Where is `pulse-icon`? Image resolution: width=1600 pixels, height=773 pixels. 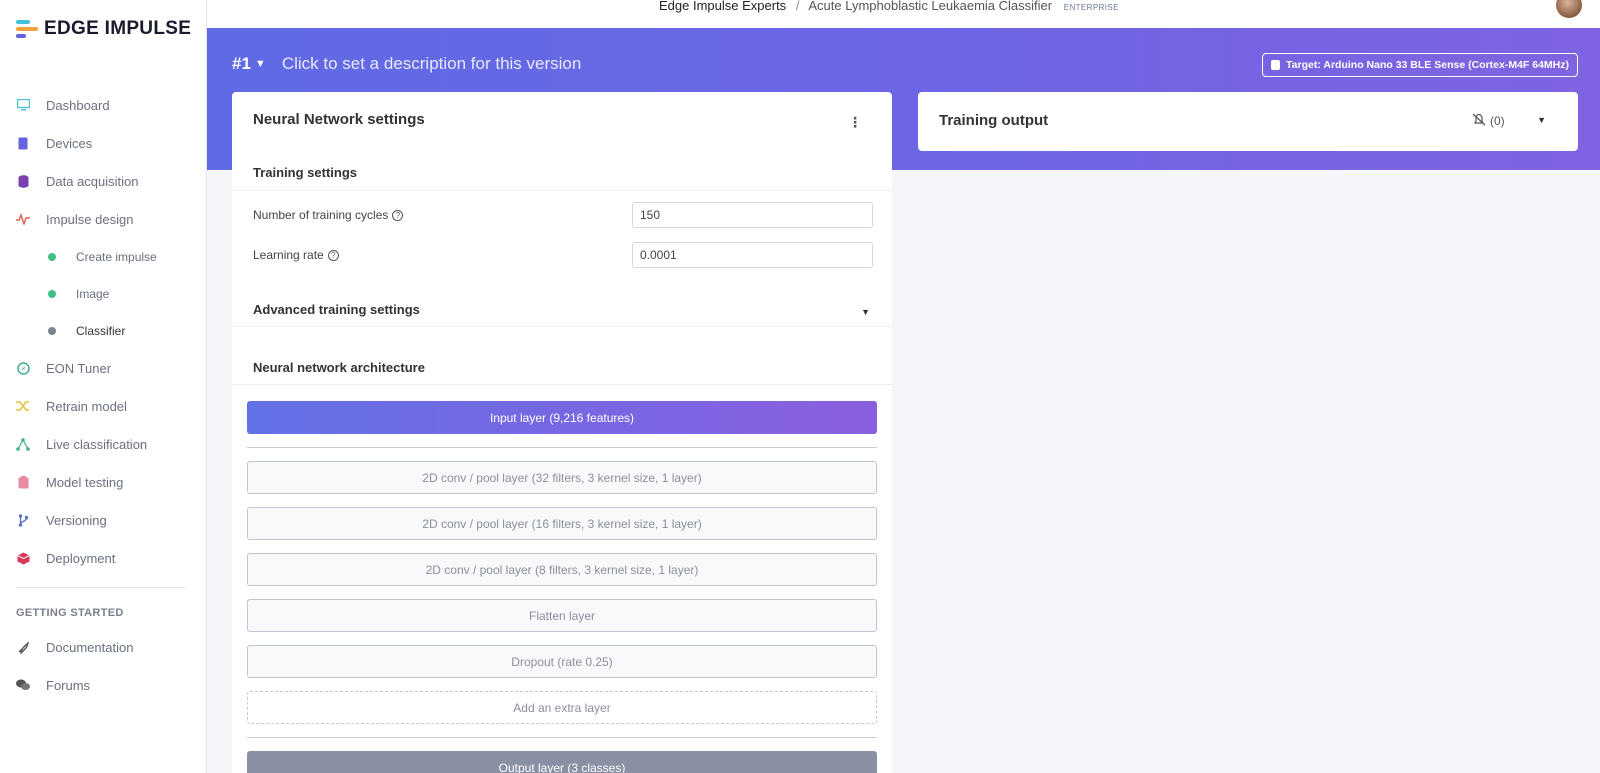
pulse-icon is located at coordinates (23, 219).